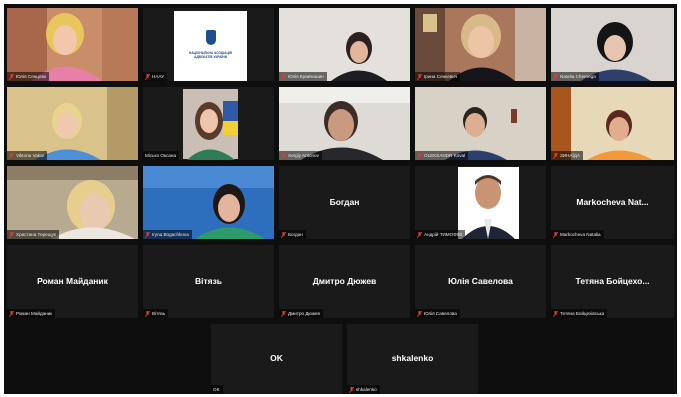  I want to click on video-tile: OK OK, so click(276, 359).